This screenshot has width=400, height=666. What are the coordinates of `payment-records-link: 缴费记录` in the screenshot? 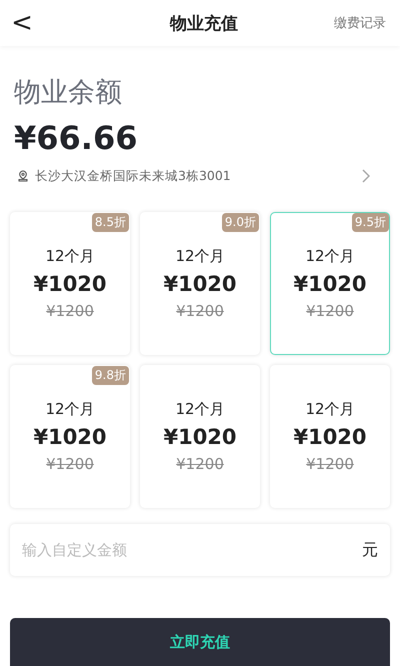 It's located at (360, 23).